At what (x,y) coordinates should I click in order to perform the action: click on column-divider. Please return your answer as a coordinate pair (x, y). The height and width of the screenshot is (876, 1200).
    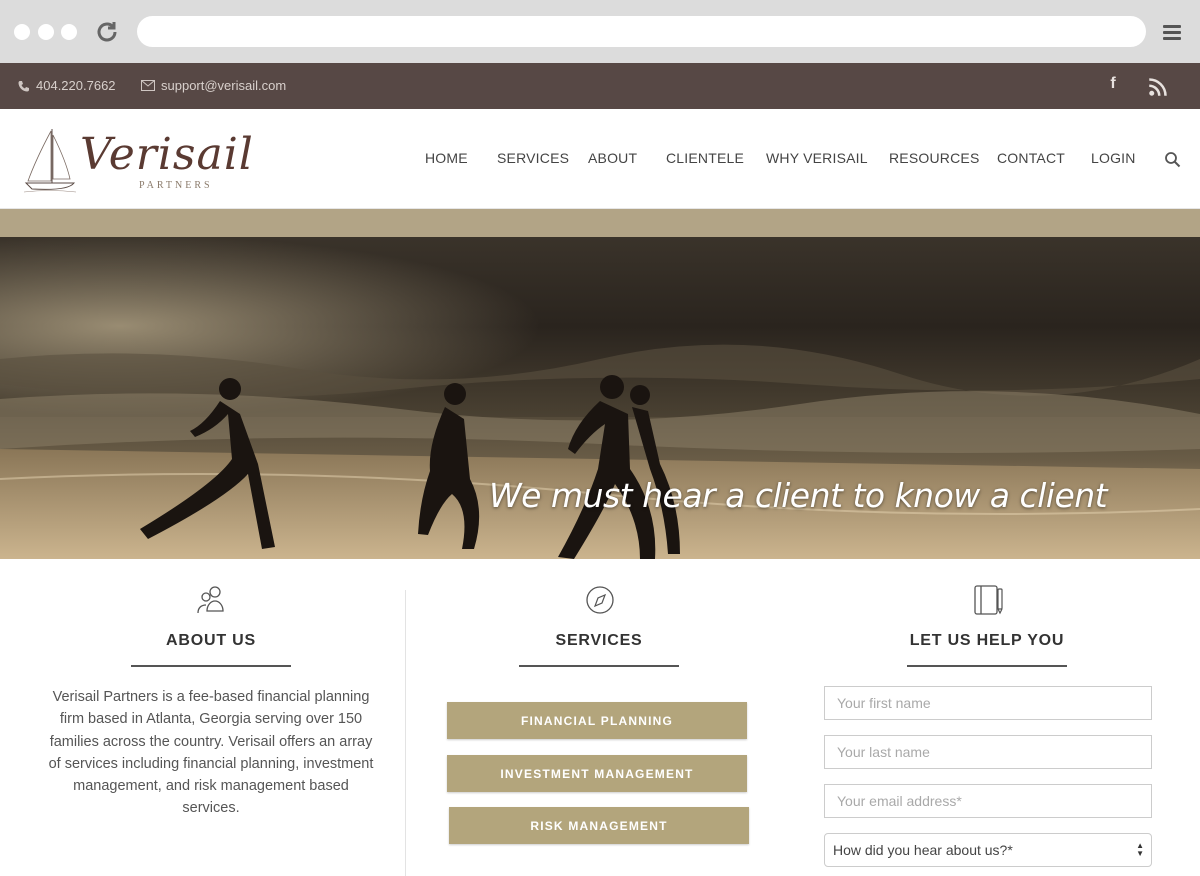
    Looking at the image, I should click on (405, 733).